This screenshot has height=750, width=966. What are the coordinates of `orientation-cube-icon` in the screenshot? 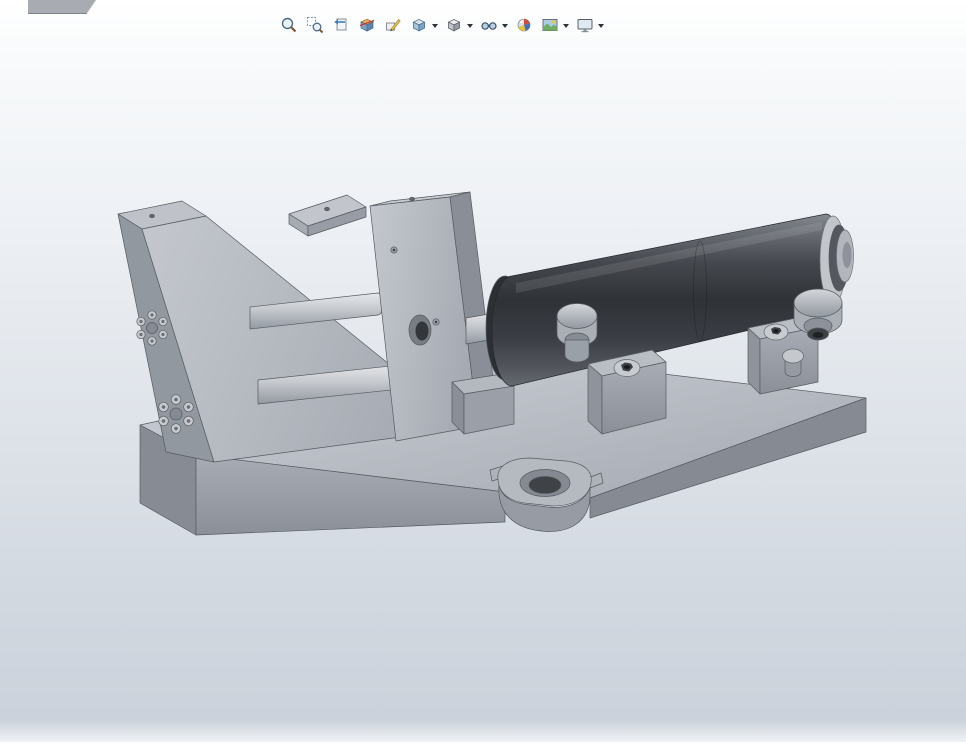 It's located at (419, 25).